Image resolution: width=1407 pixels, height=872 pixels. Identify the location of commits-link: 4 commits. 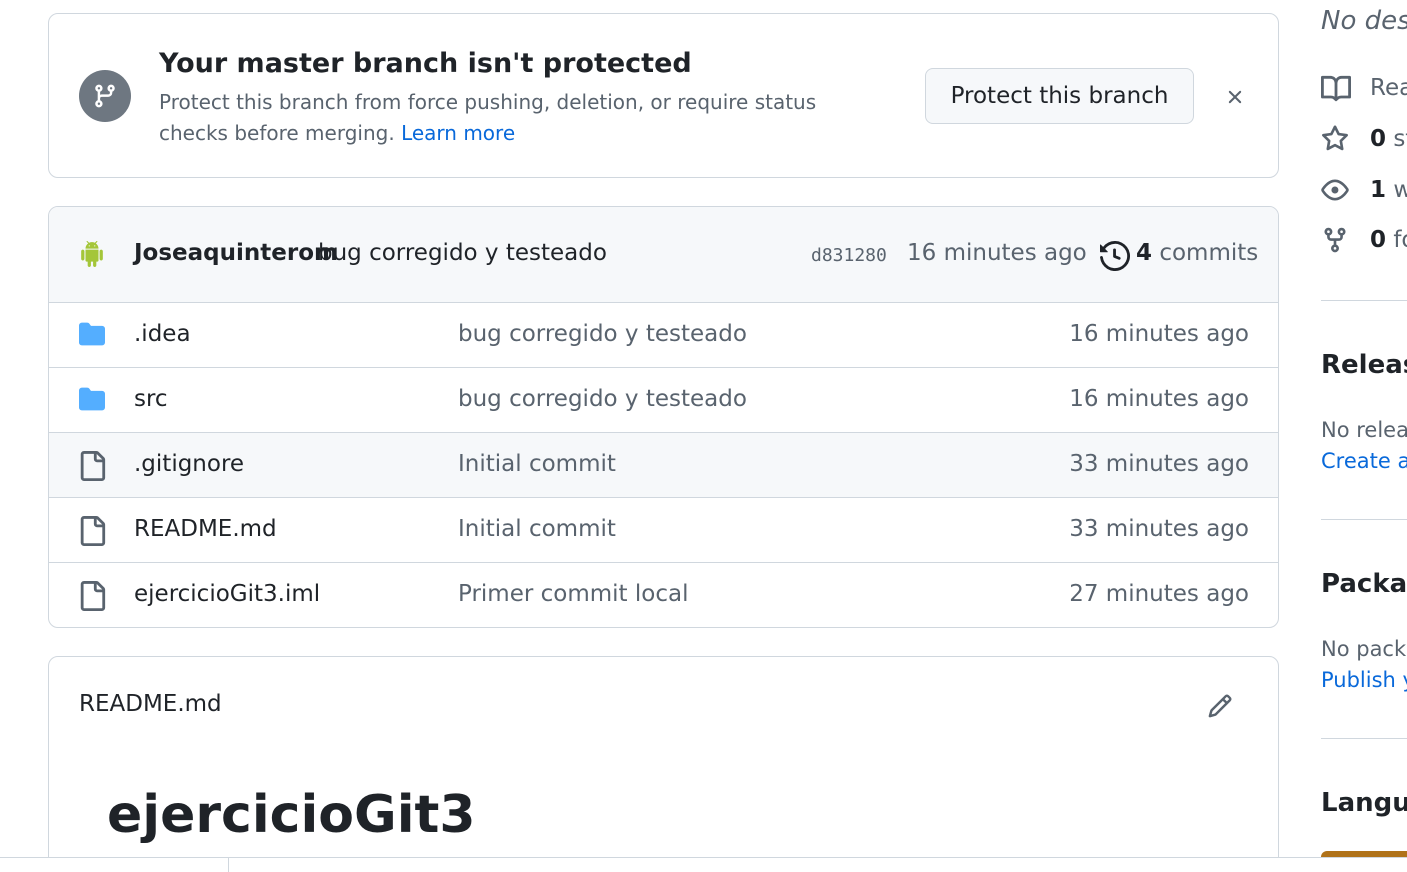
(1197, 253).